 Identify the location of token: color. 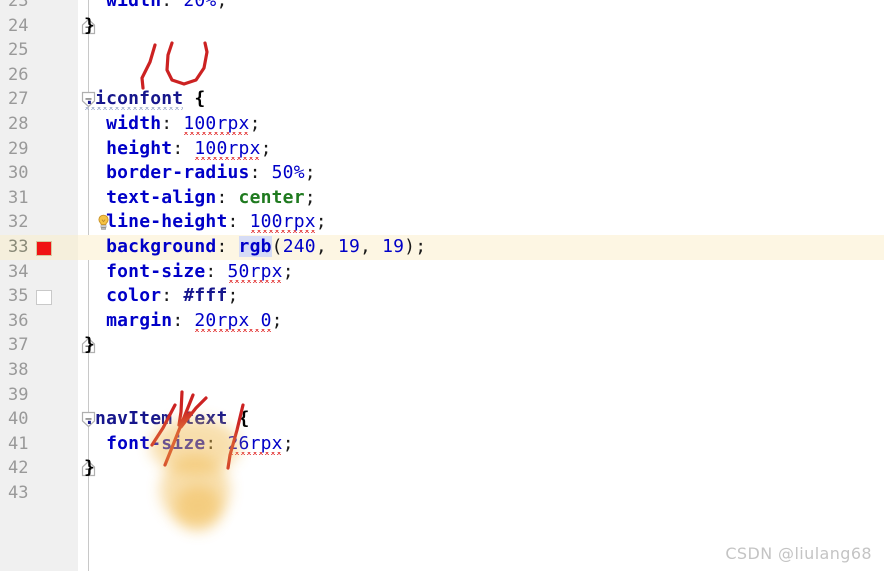
(134, 296).